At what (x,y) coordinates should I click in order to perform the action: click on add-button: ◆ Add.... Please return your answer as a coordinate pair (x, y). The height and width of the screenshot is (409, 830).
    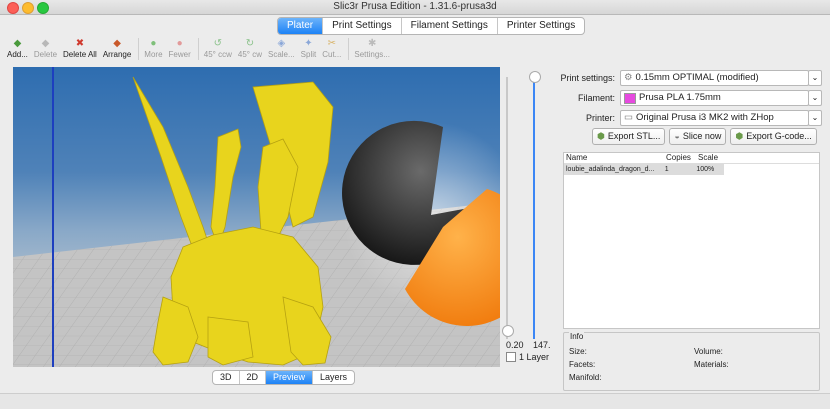
    Looking at the image, I should click on (17, 48).